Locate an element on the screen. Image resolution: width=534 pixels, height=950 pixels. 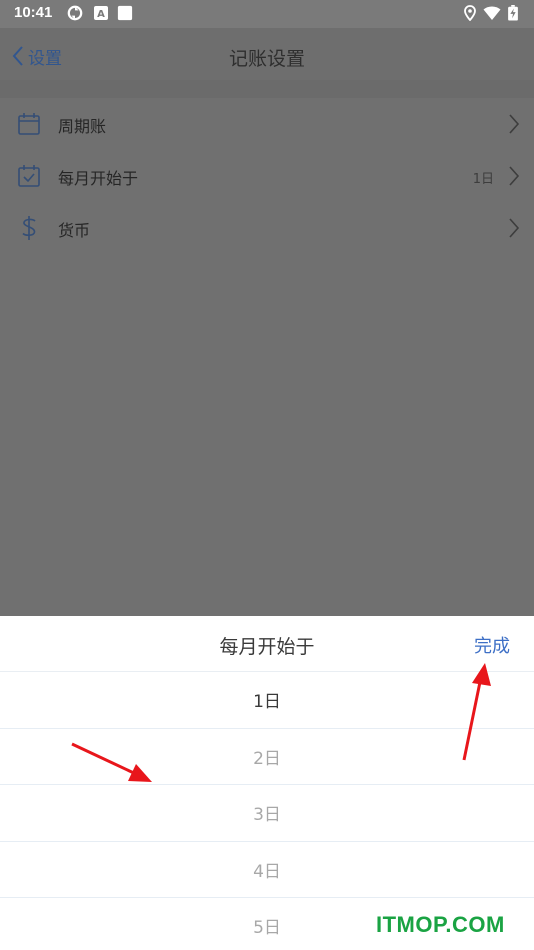
settings-item-cycle-account: 周期账 is located at coordinates (267, 124).